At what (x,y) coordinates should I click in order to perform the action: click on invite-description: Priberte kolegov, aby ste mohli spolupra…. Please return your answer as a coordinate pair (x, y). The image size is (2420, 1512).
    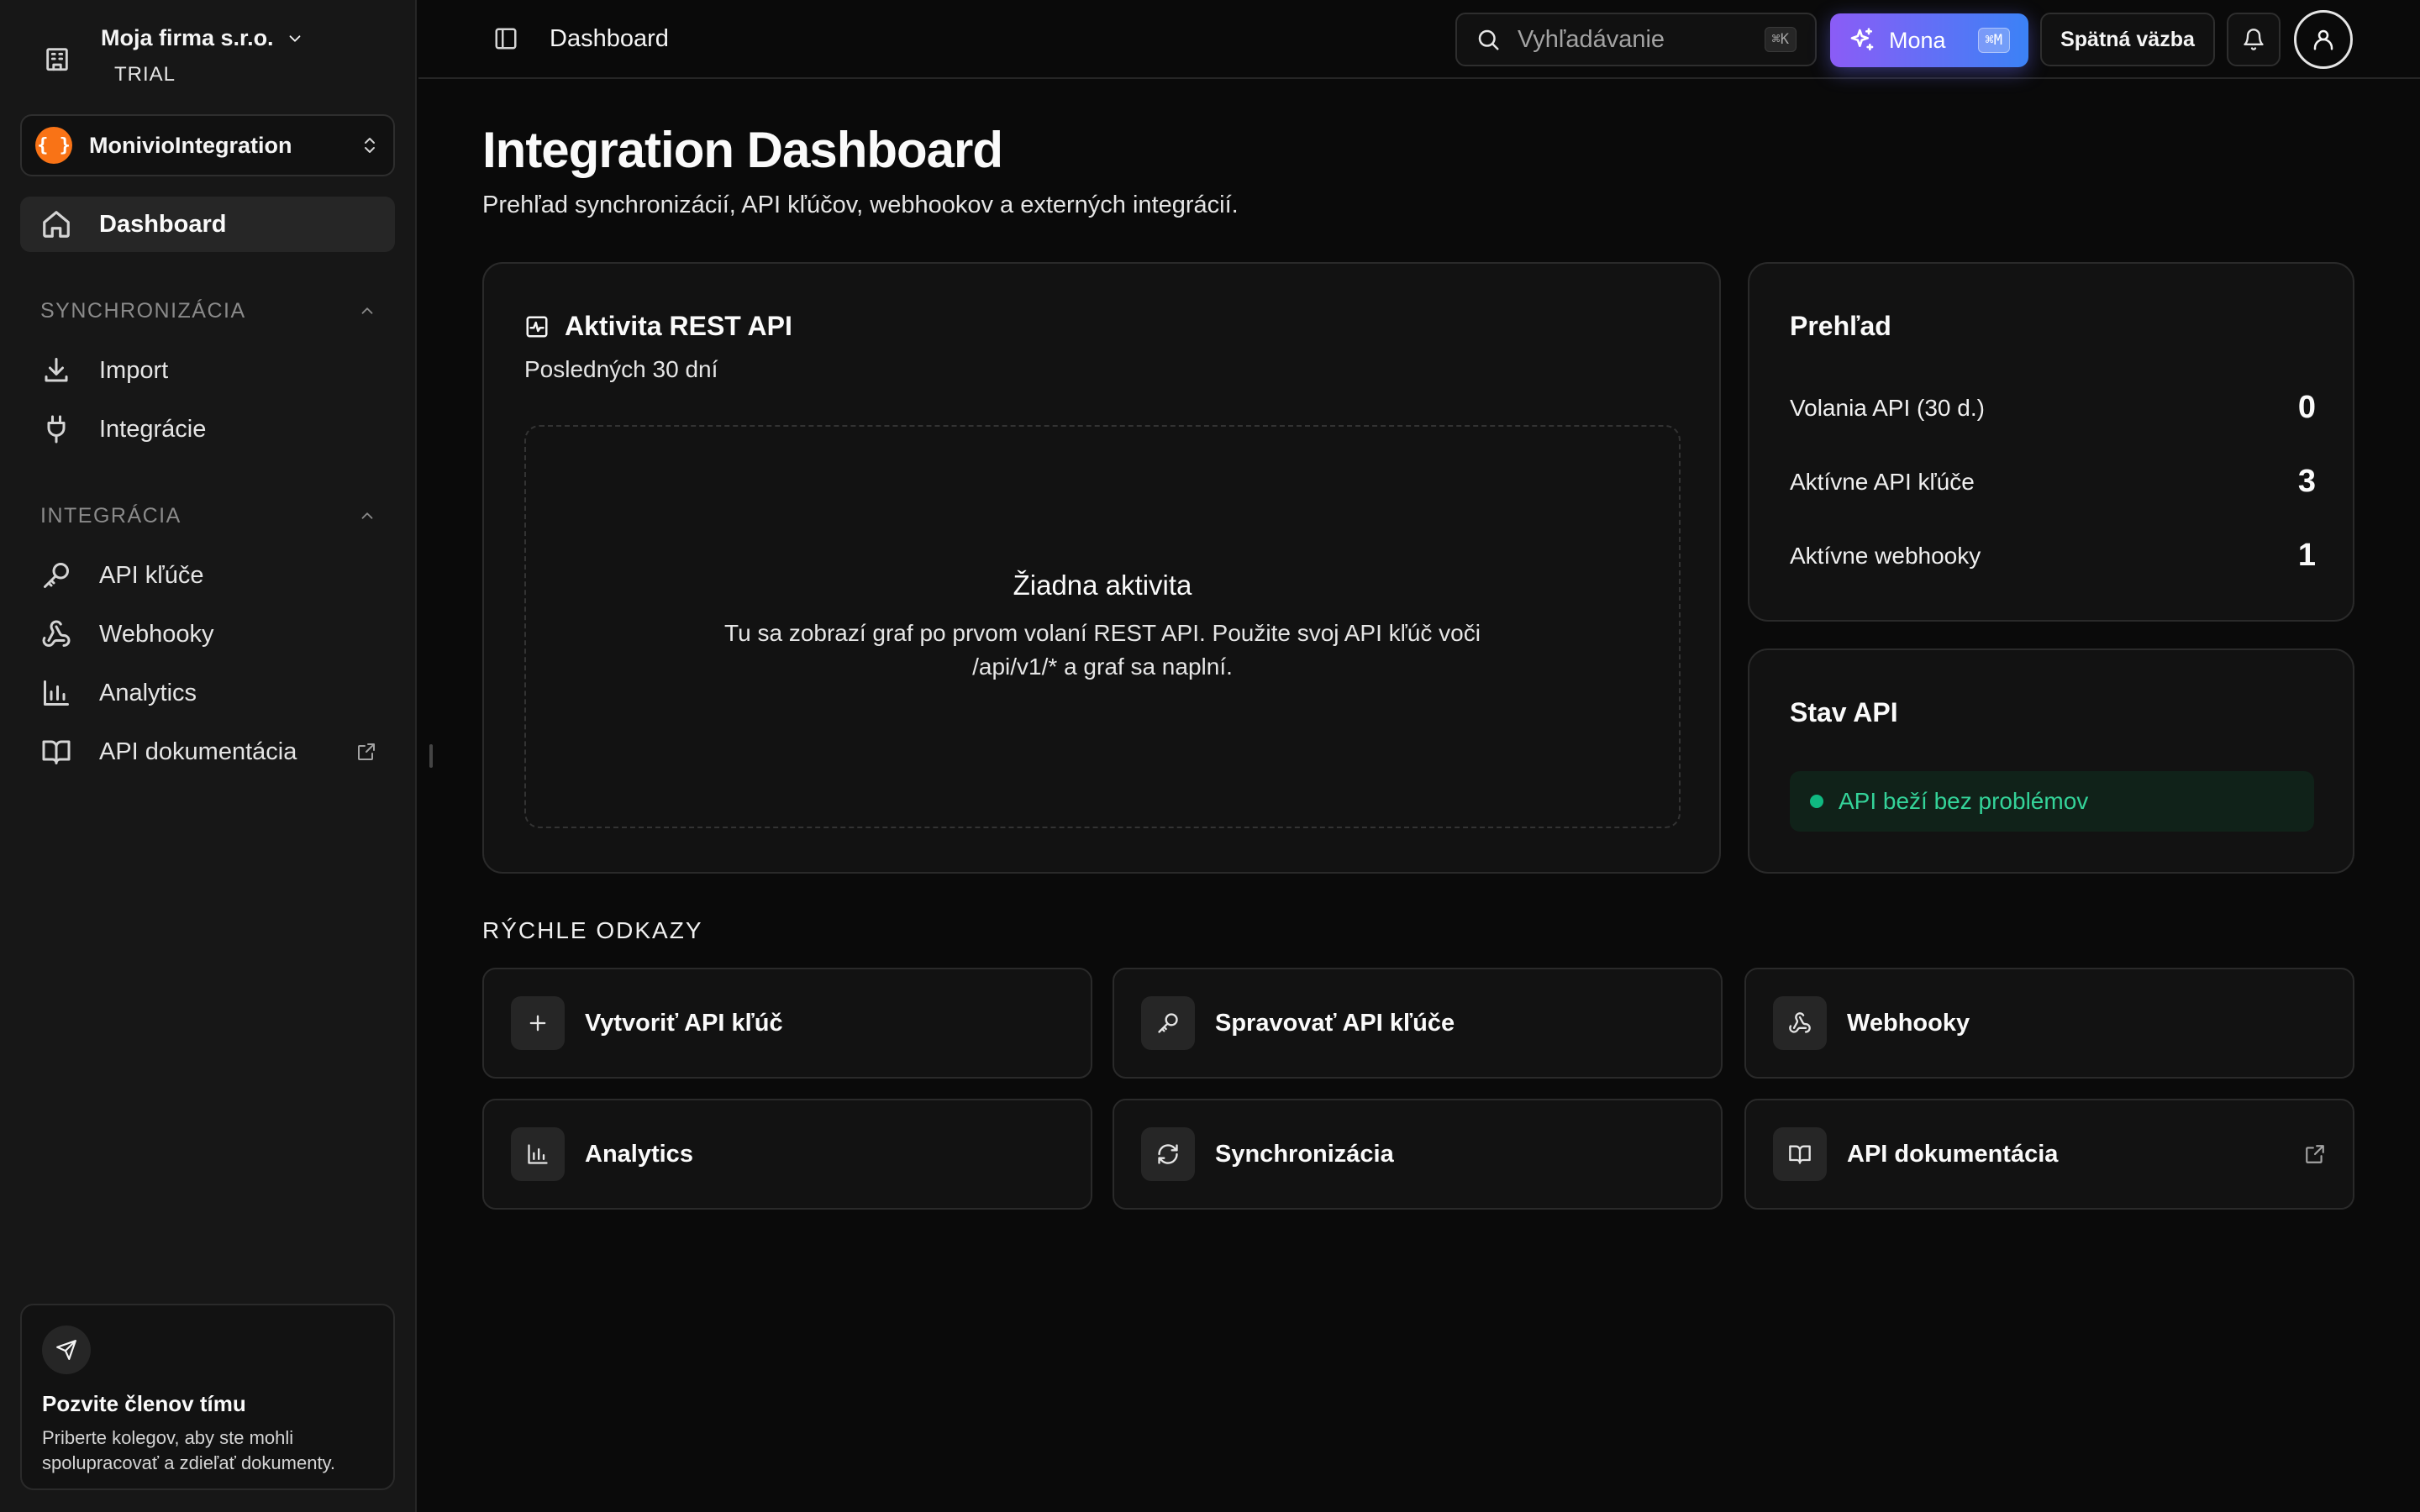
    Looking at the image, I should click on (189, 1450).